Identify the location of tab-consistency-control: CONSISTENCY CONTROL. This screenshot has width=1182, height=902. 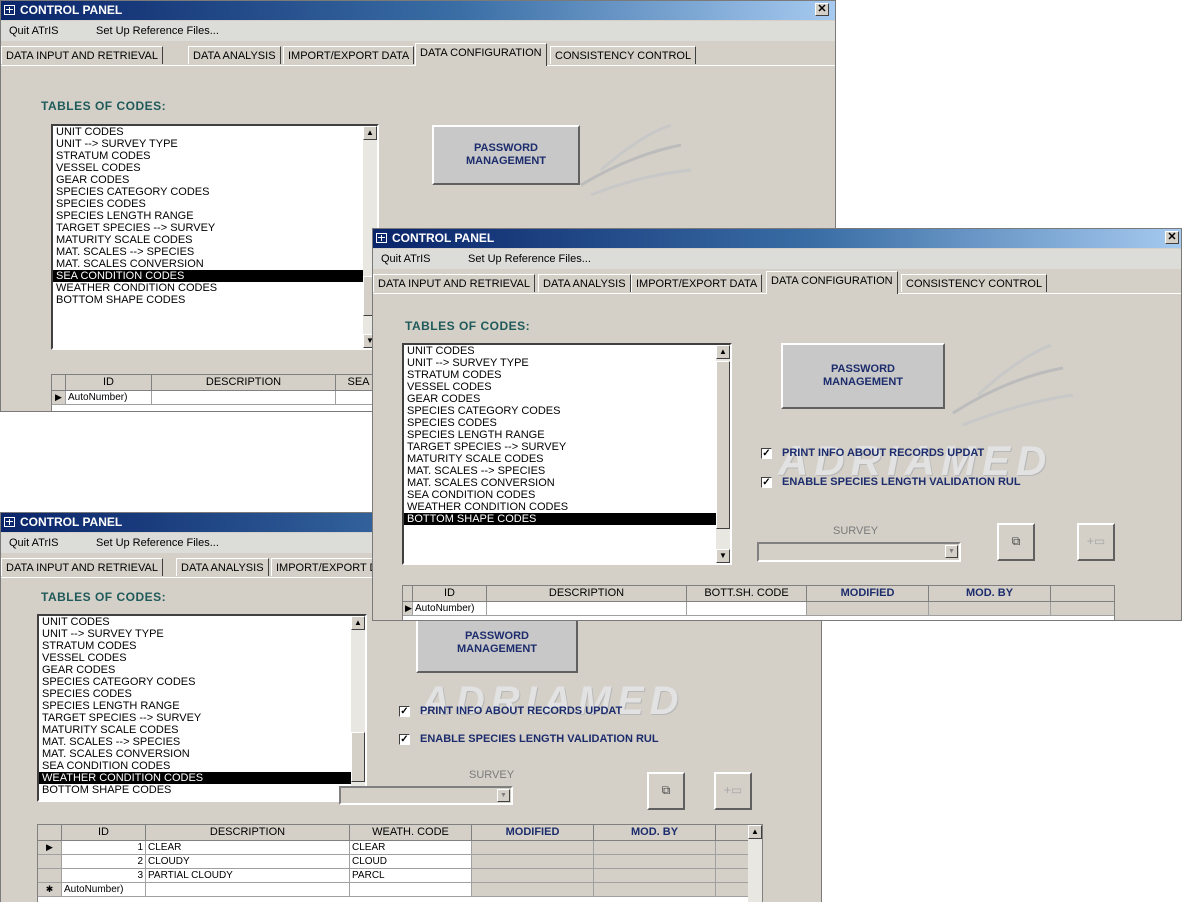
(623, 55).